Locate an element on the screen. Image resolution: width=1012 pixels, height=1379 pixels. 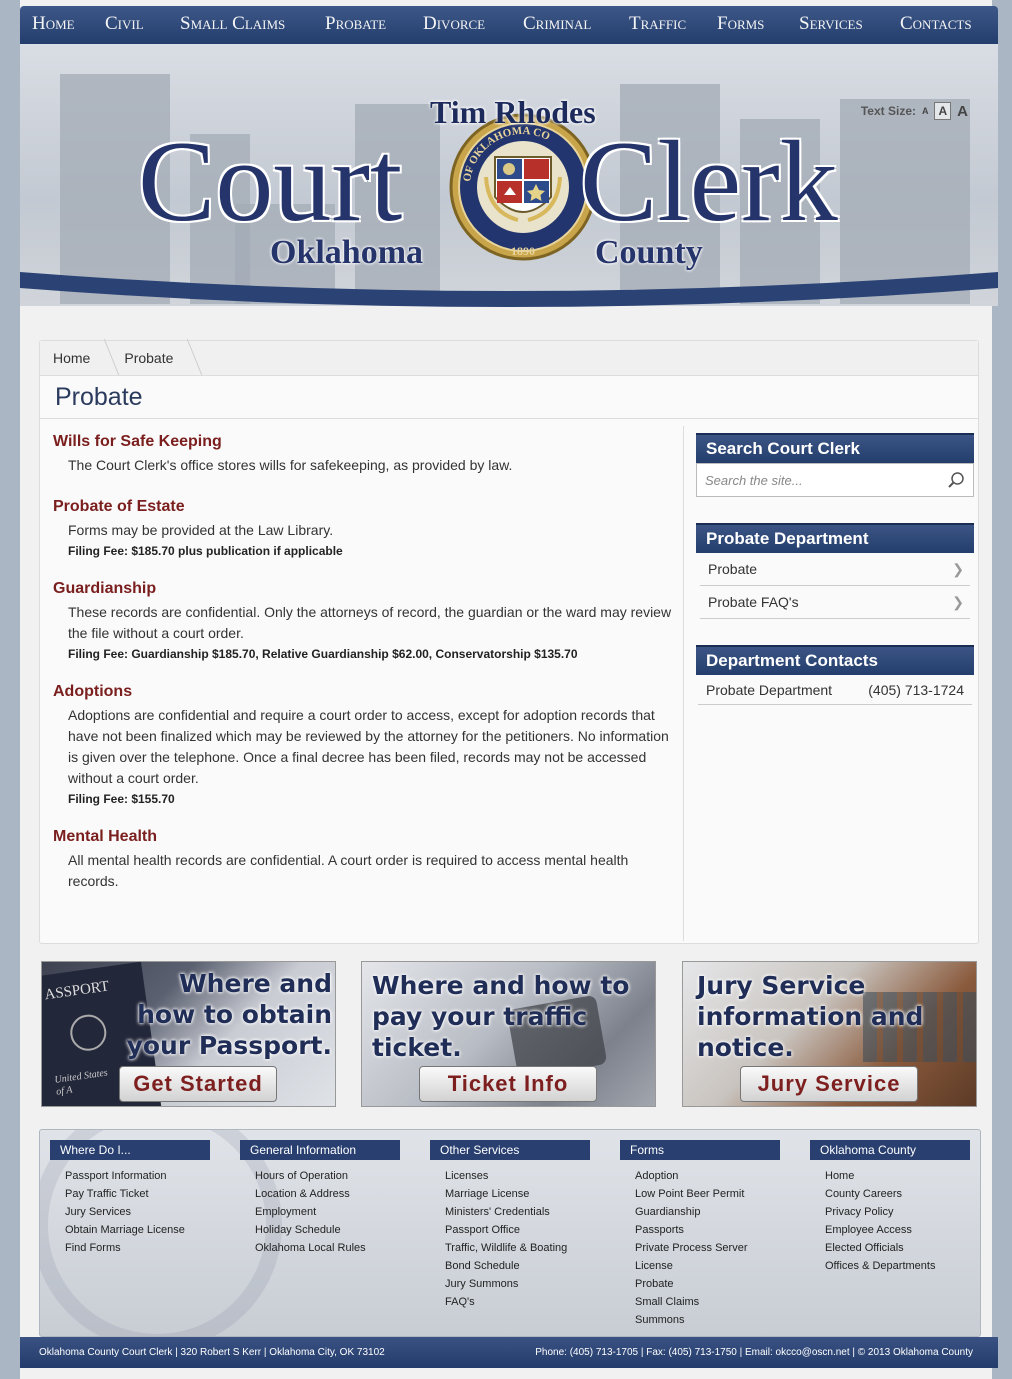
text-size-label: Text Size: is located at coordinates (888, 111).